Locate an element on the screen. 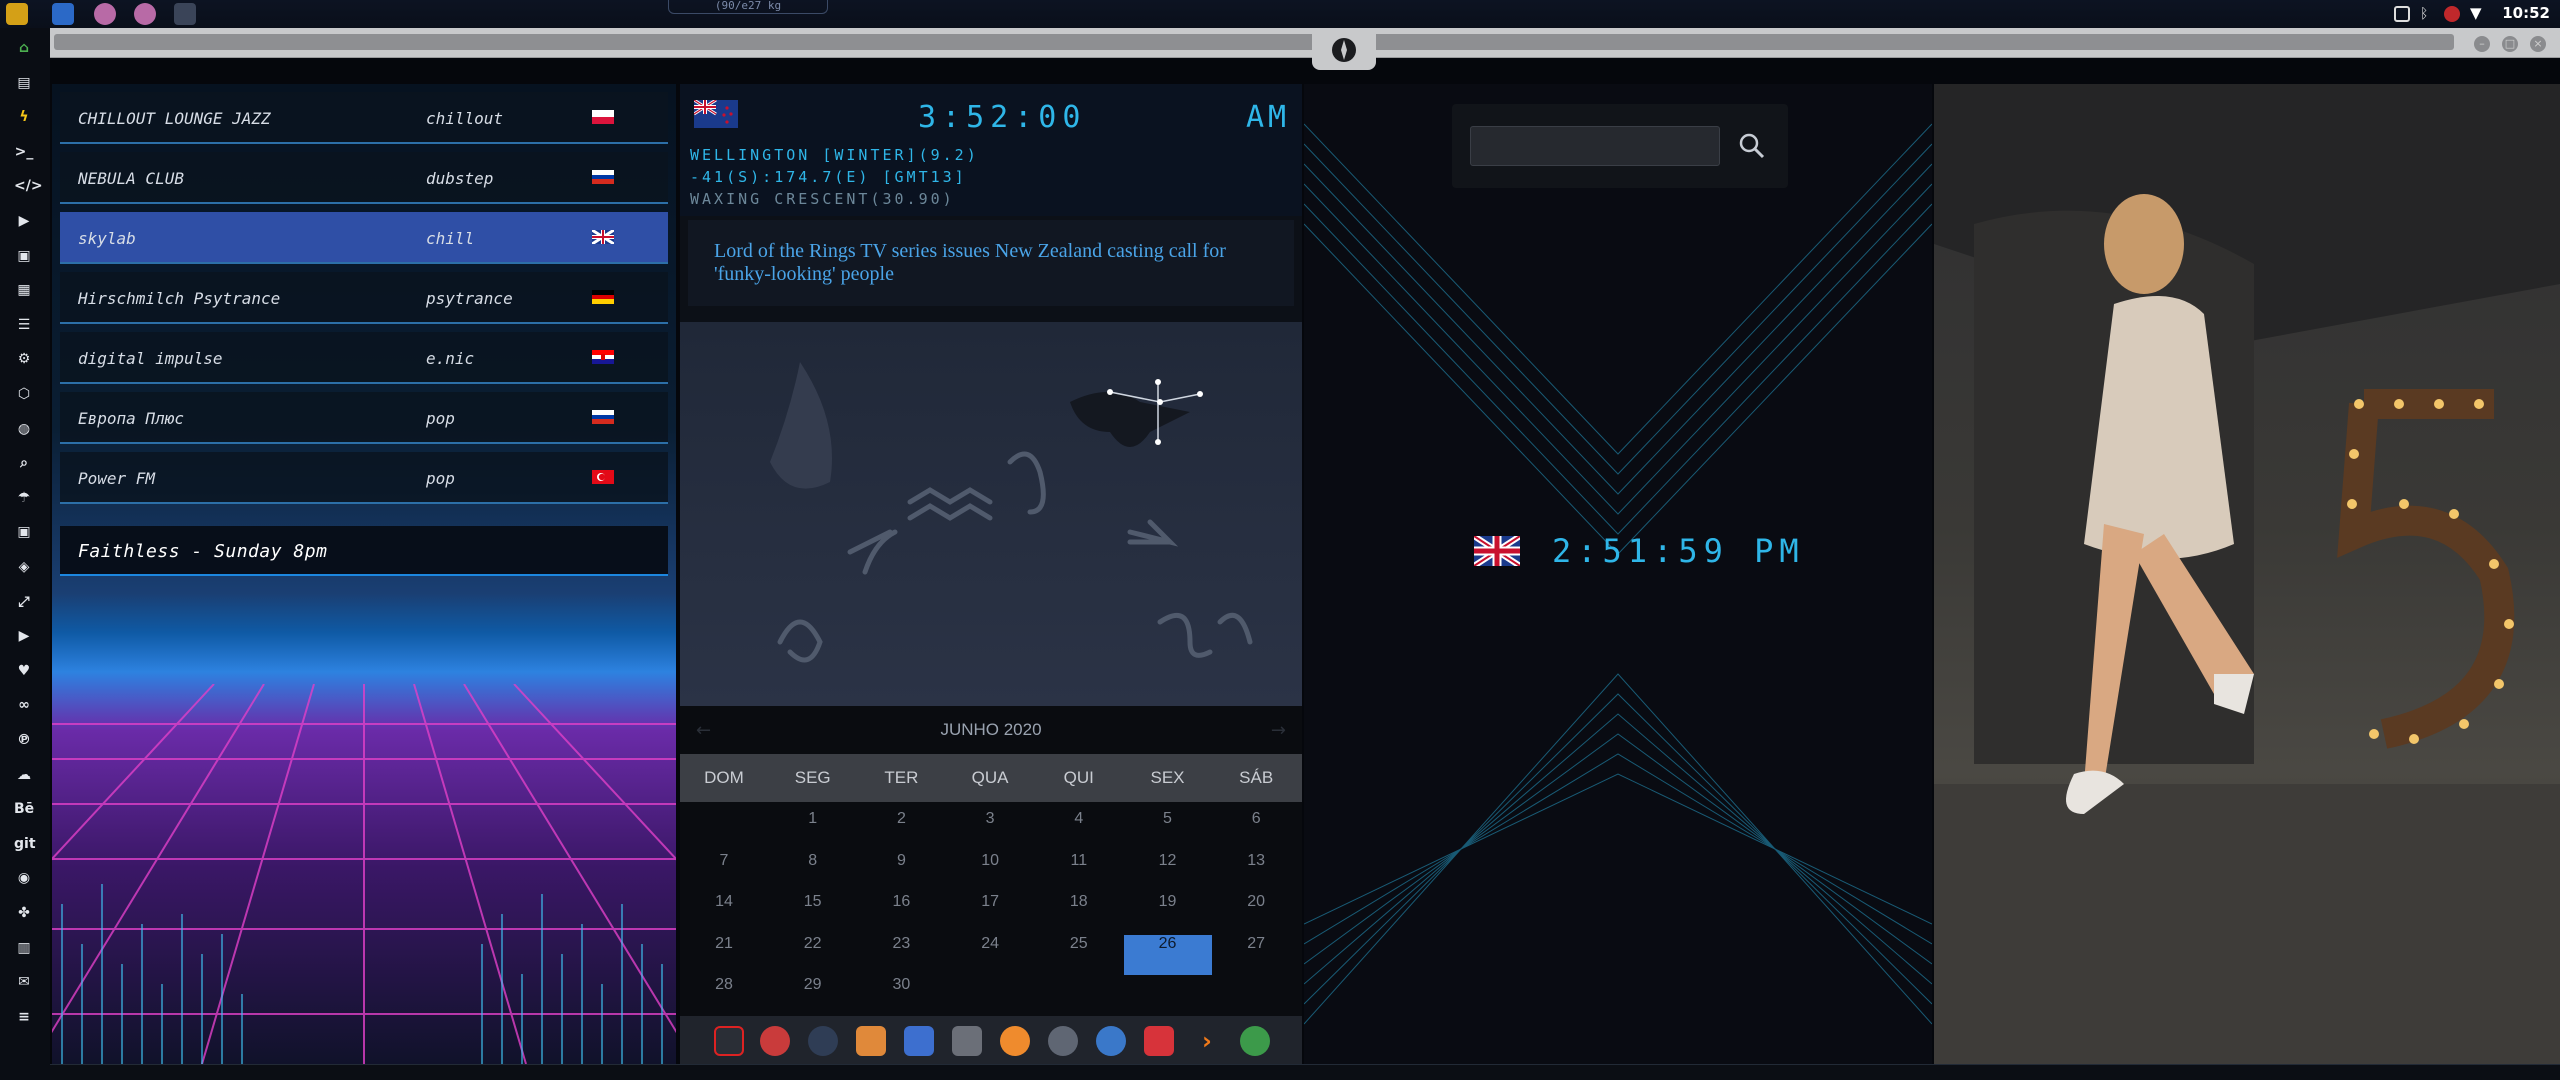  maximize-button: □ is located at coordinates (2510, 44).